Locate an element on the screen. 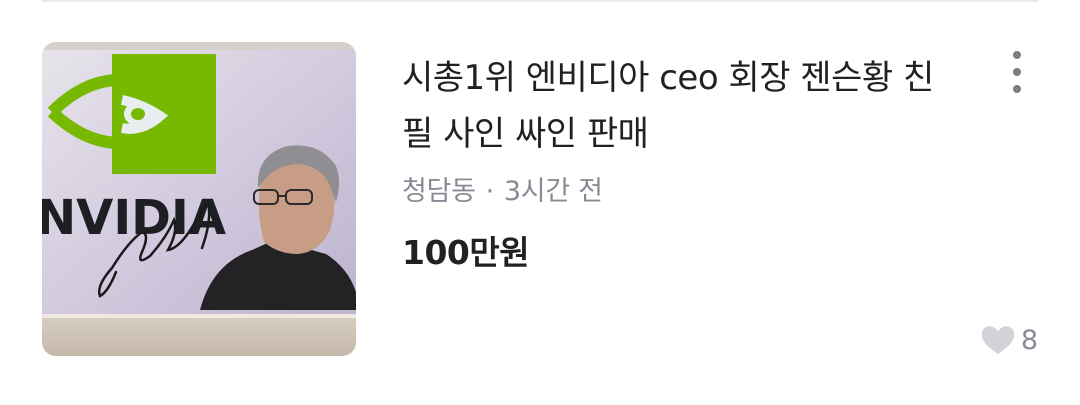  listing-location: 청담동 is located at coordinates (439, 191).